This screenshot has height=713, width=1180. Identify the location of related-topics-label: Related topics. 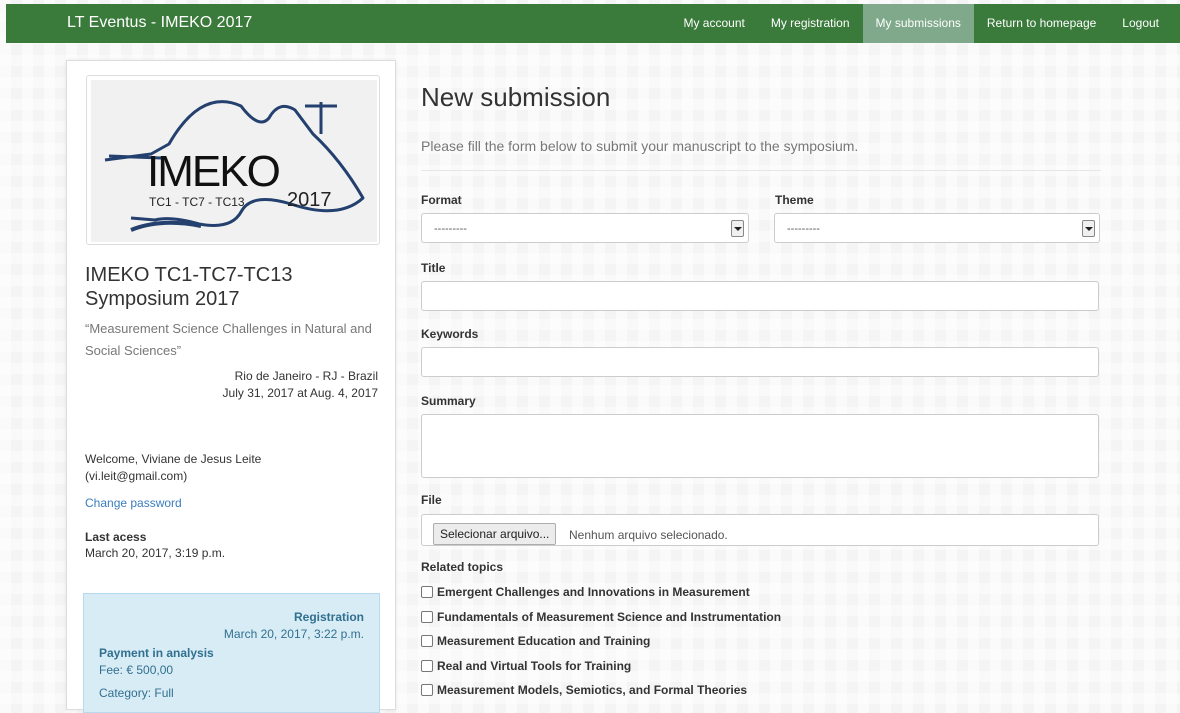
(462, 567).